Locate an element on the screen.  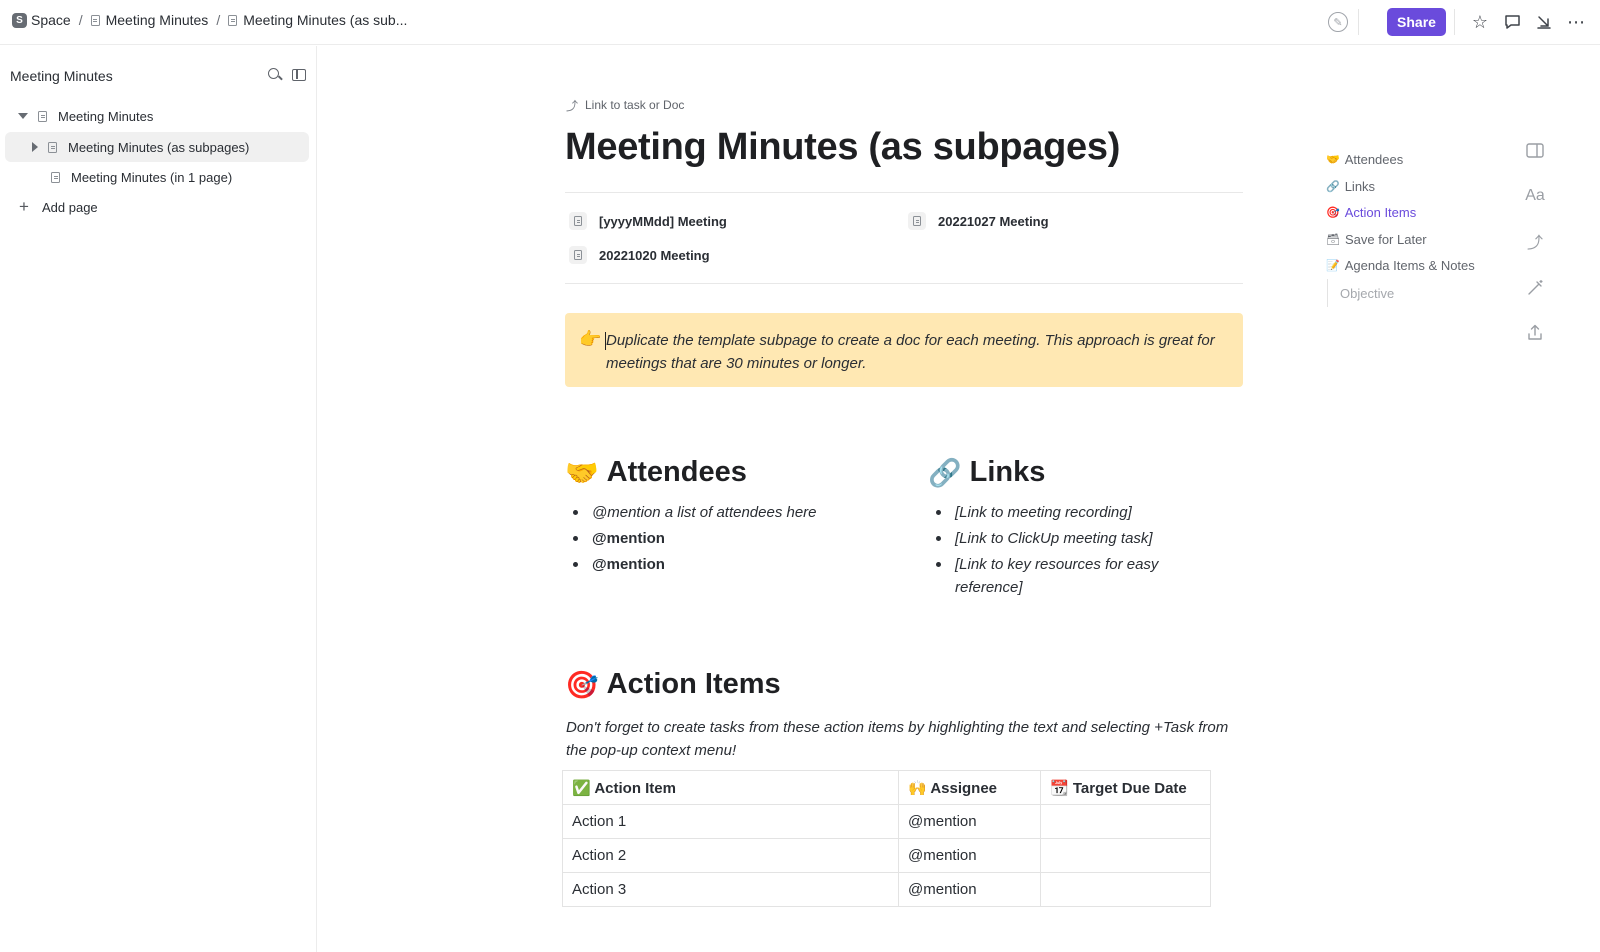
subpage-link: 20221020 Meeting is located at coordinates (639, 255).